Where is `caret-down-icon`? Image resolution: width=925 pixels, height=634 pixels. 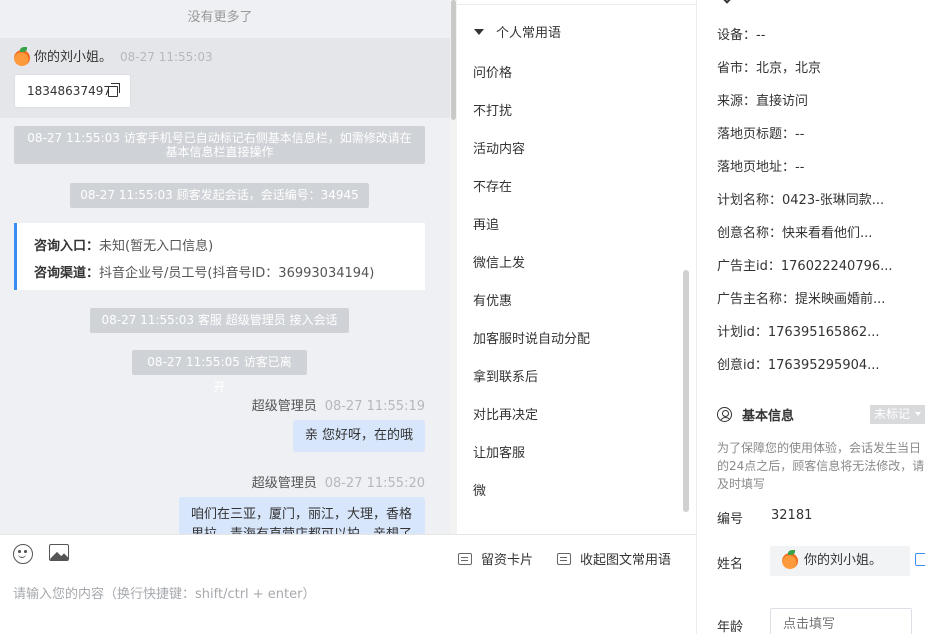 caret-down-icon is located at coordinates (479, 31).